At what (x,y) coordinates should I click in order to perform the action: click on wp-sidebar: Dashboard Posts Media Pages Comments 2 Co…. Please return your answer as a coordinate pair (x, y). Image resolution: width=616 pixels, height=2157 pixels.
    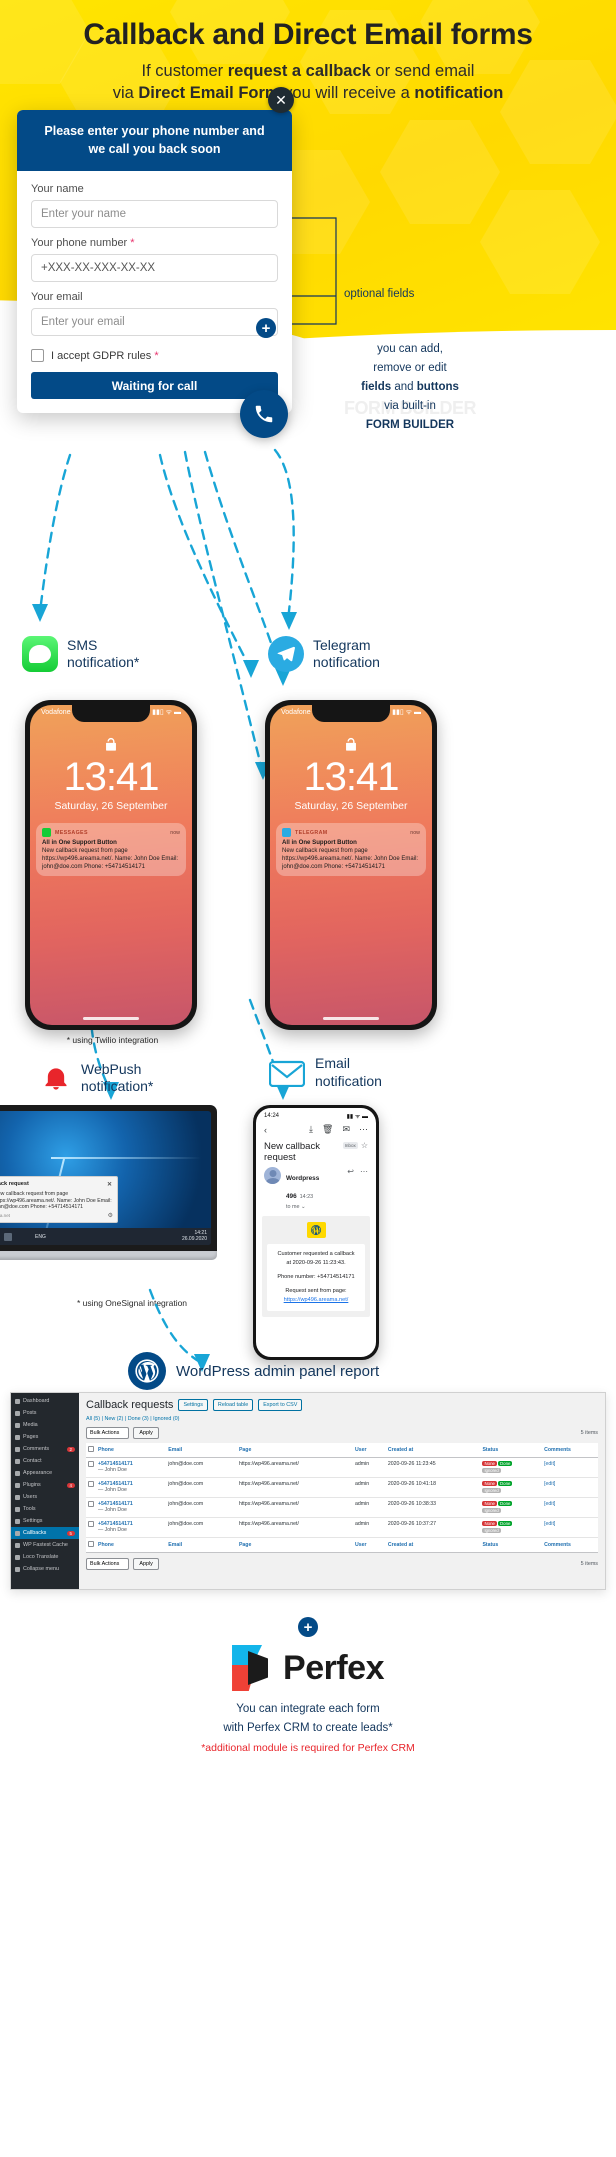
    Looking at the image, I should click on (45, 1491).